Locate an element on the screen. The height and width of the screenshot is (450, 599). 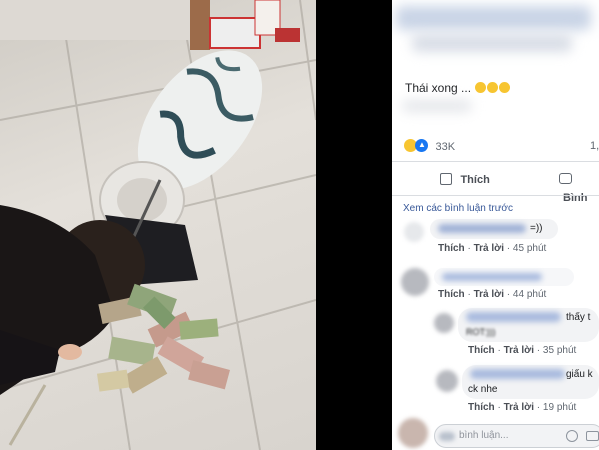
comment-bubble: =)) is located at coordinates (494, 229).